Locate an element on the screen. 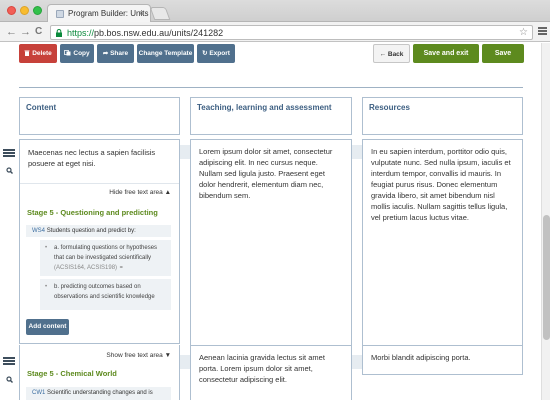 The height and width of the screenshot is (400, 550). caret-down-icon: ▼ is located at coordinates (167, 355).